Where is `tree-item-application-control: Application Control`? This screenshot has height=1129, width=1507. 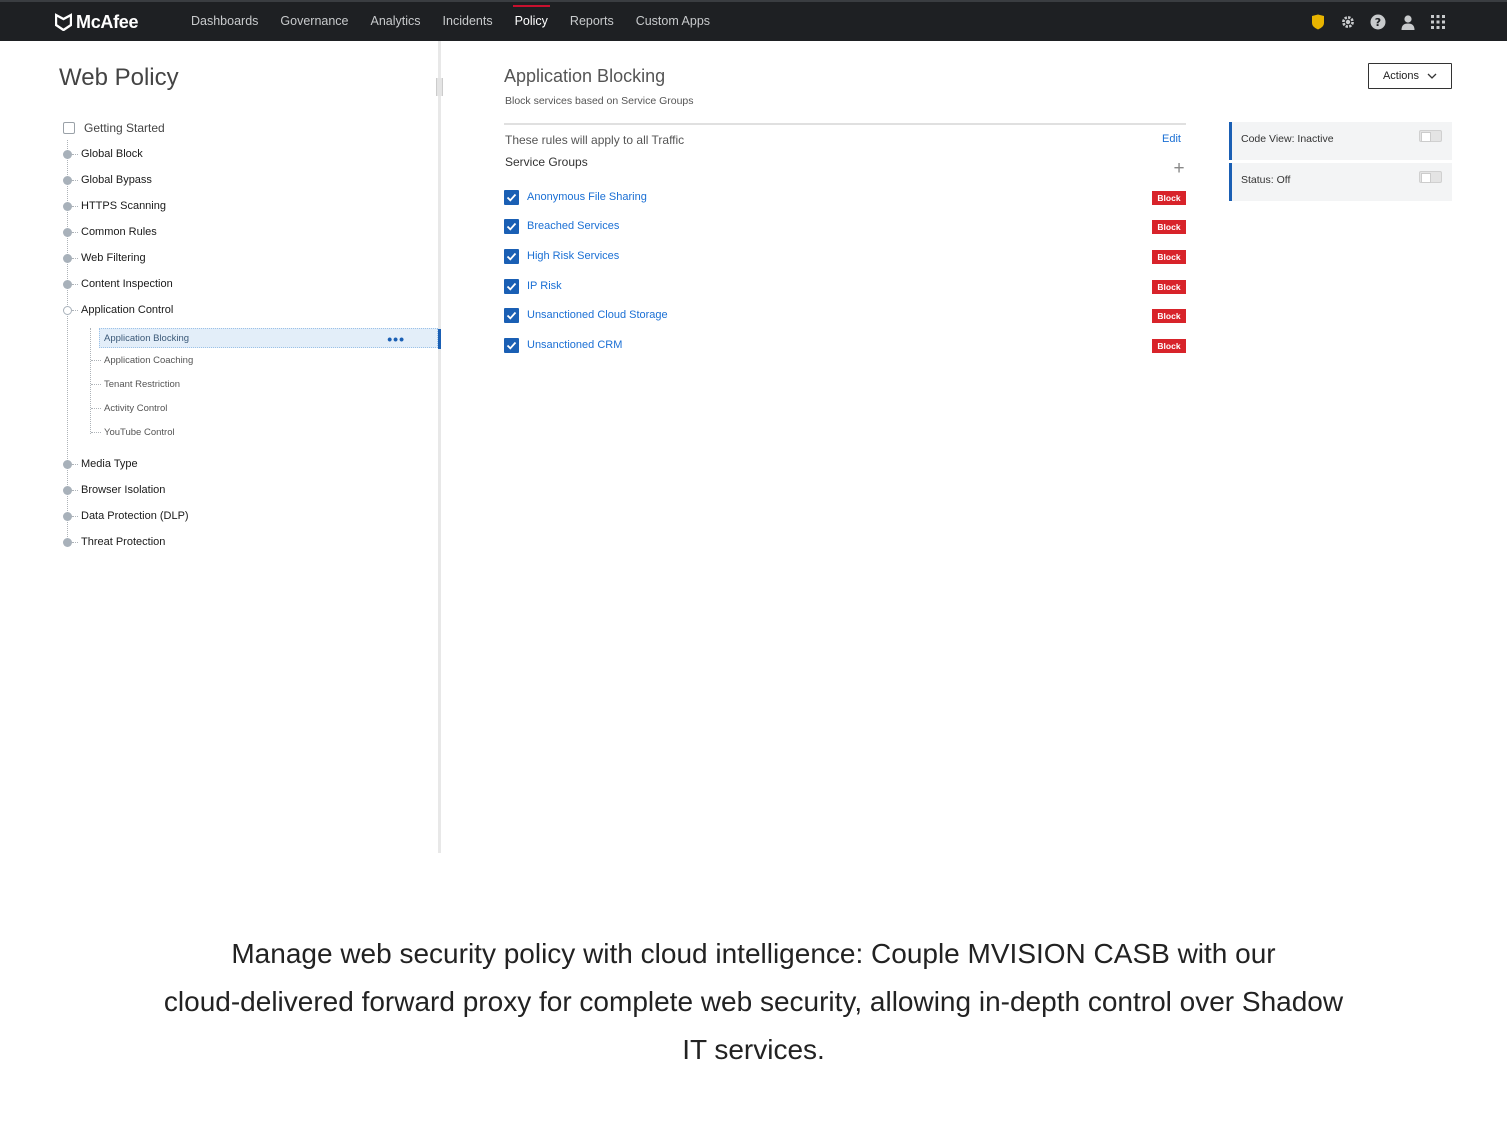
tree-item-application-control: Application Control is located at coordinates (118, 310).